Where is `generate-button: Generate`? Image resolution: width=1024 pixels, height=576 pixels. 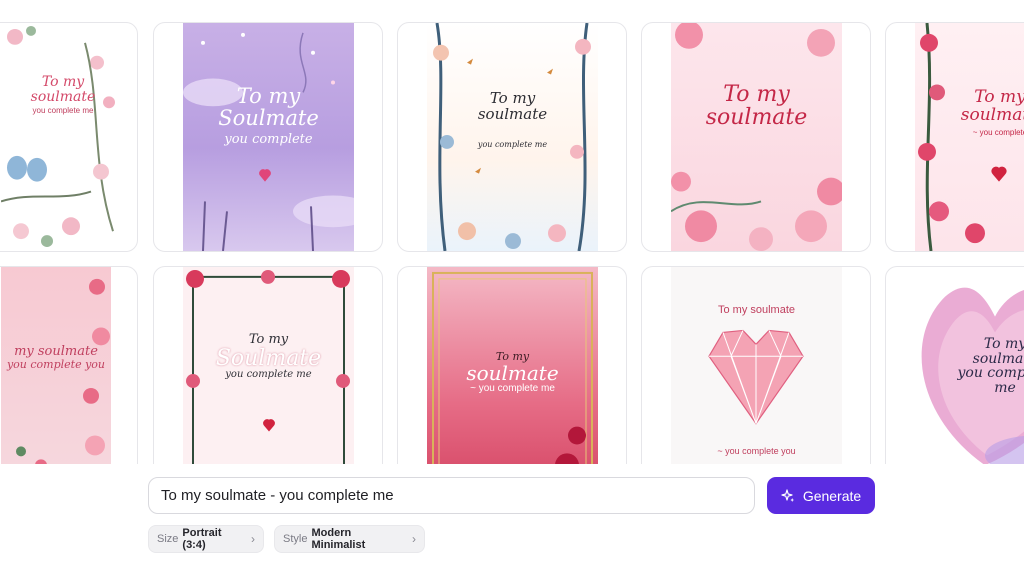 generate-button: Generate is located at coordinates (821, 495).